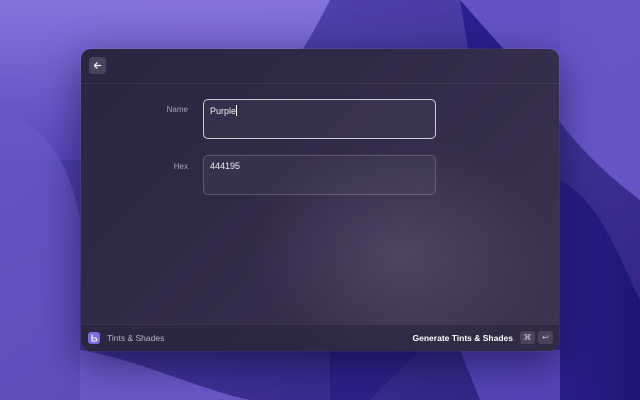  What do you see at coordinates (319, 175) in the screenshot?
I see `hex-field: 444195` at bounding box center [319, 175].